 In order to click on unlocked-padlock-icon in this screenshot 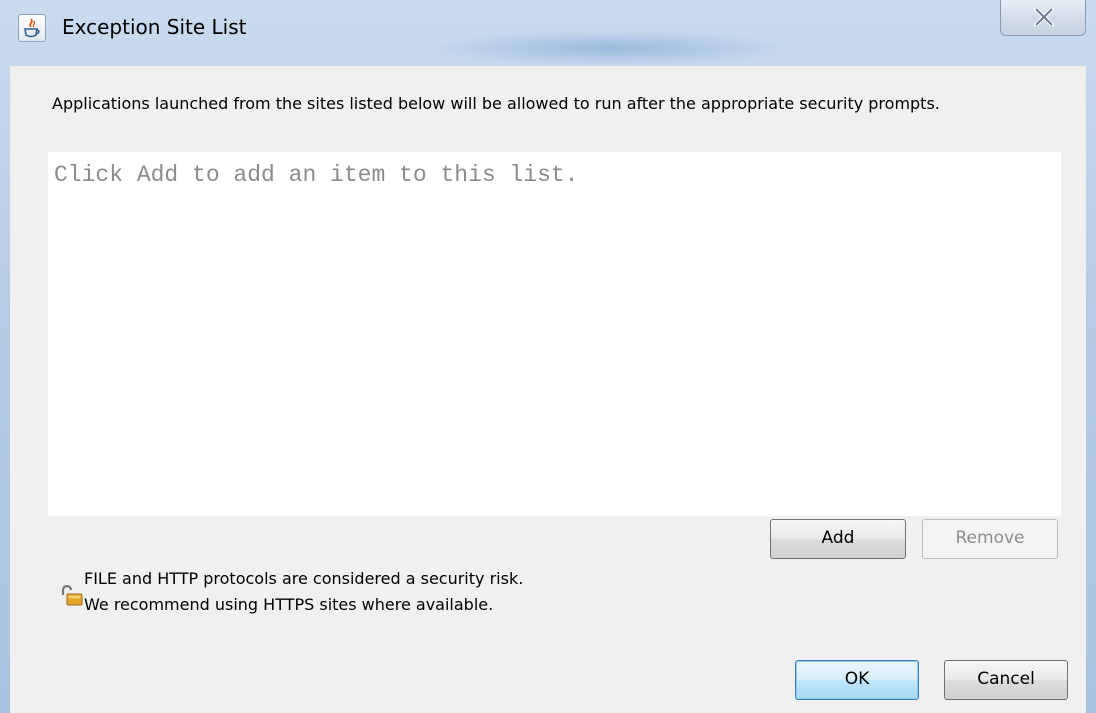, I will do `click(72, 597)`.